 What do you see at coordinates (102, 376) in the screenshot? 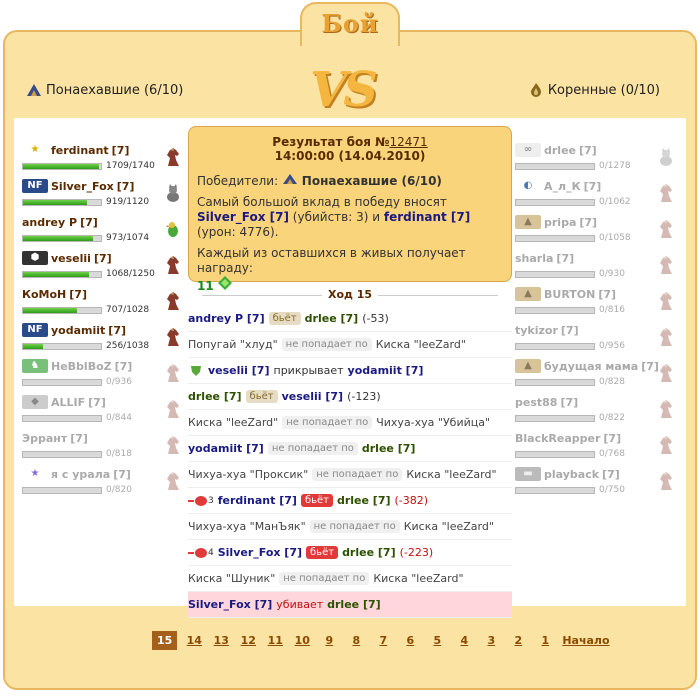
I see `fighter-row: ♞ HeBblBoZ [7] 0/936` at bounding box center [102, 376].